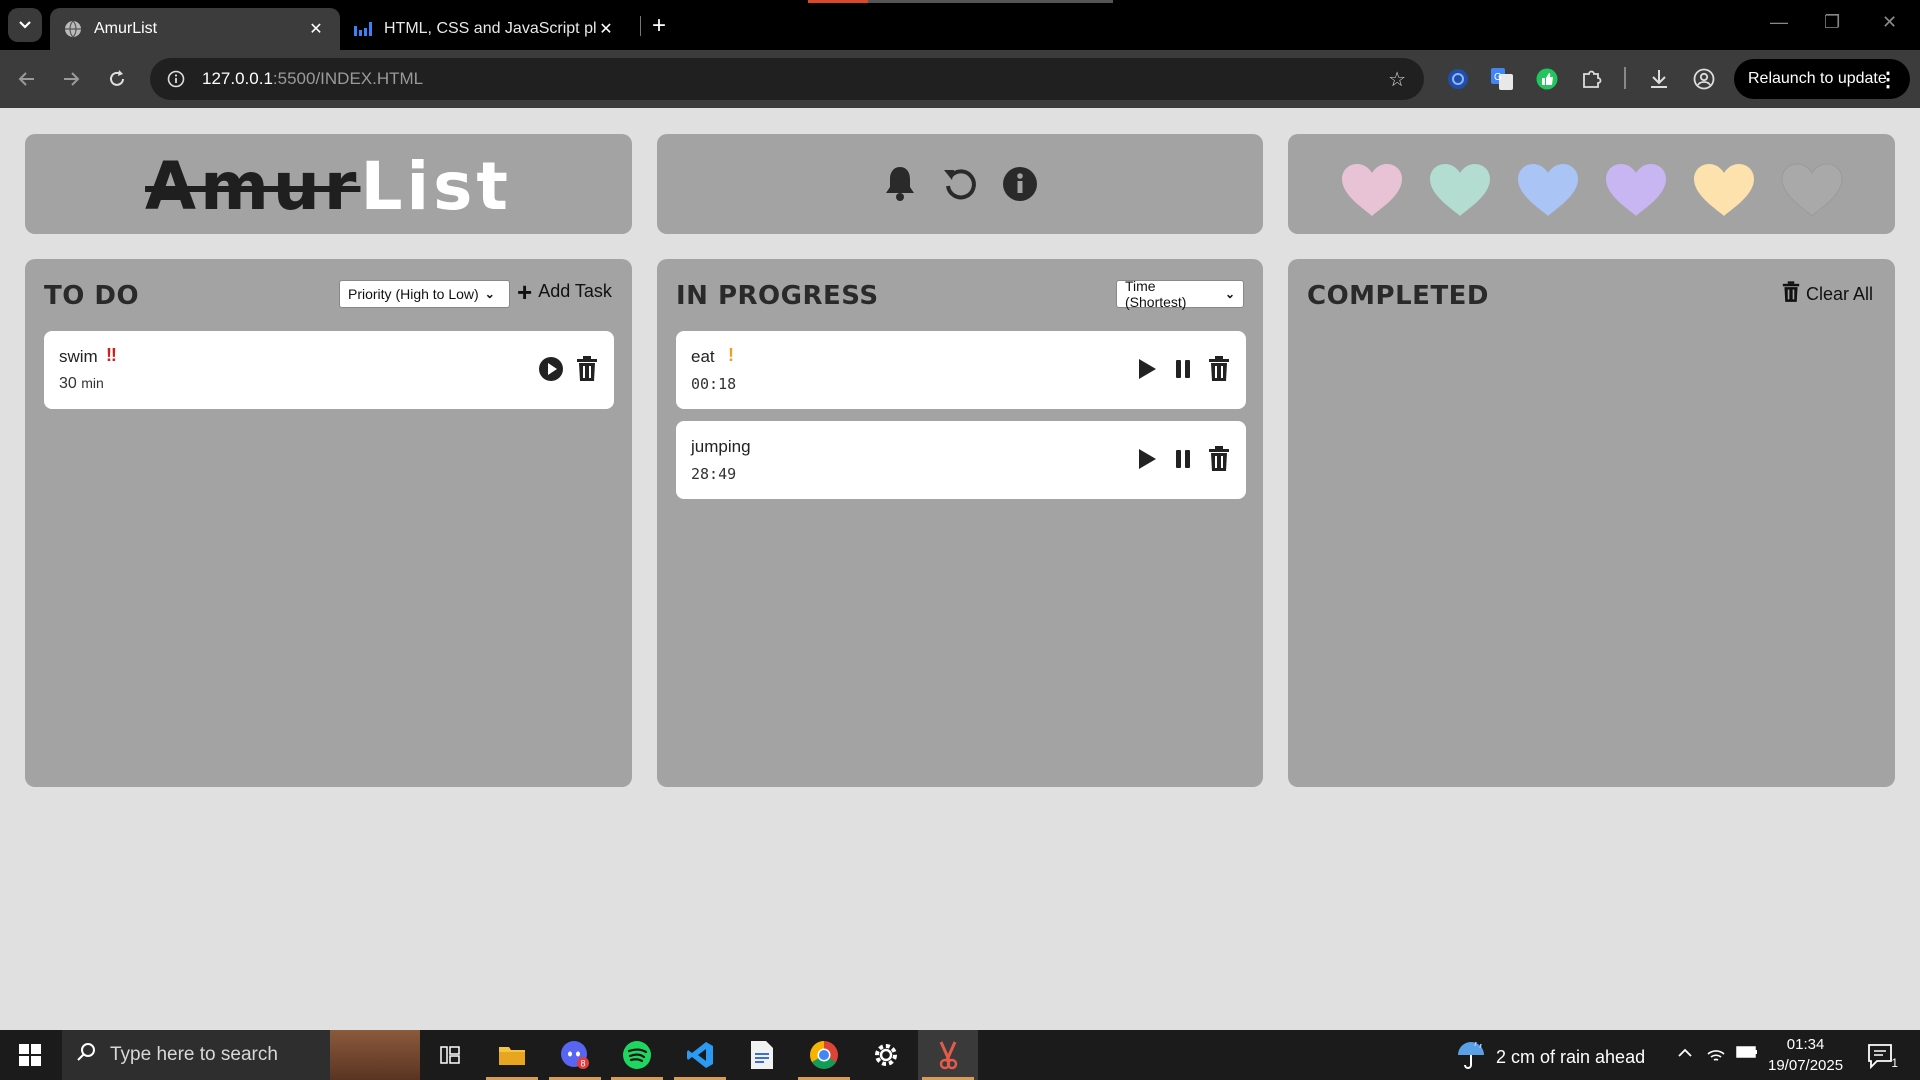  I want to click on vscode-icon, so click(700, 1055).